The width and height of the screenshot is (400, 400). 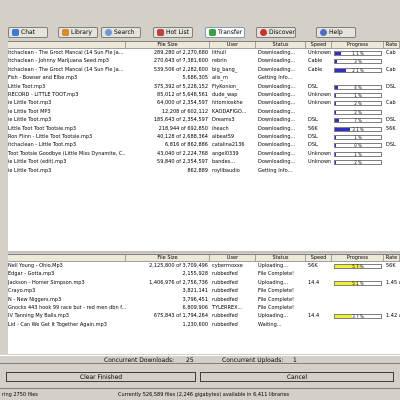 I want to click on progress-percent: 7 %, so click(x=358, y=121).